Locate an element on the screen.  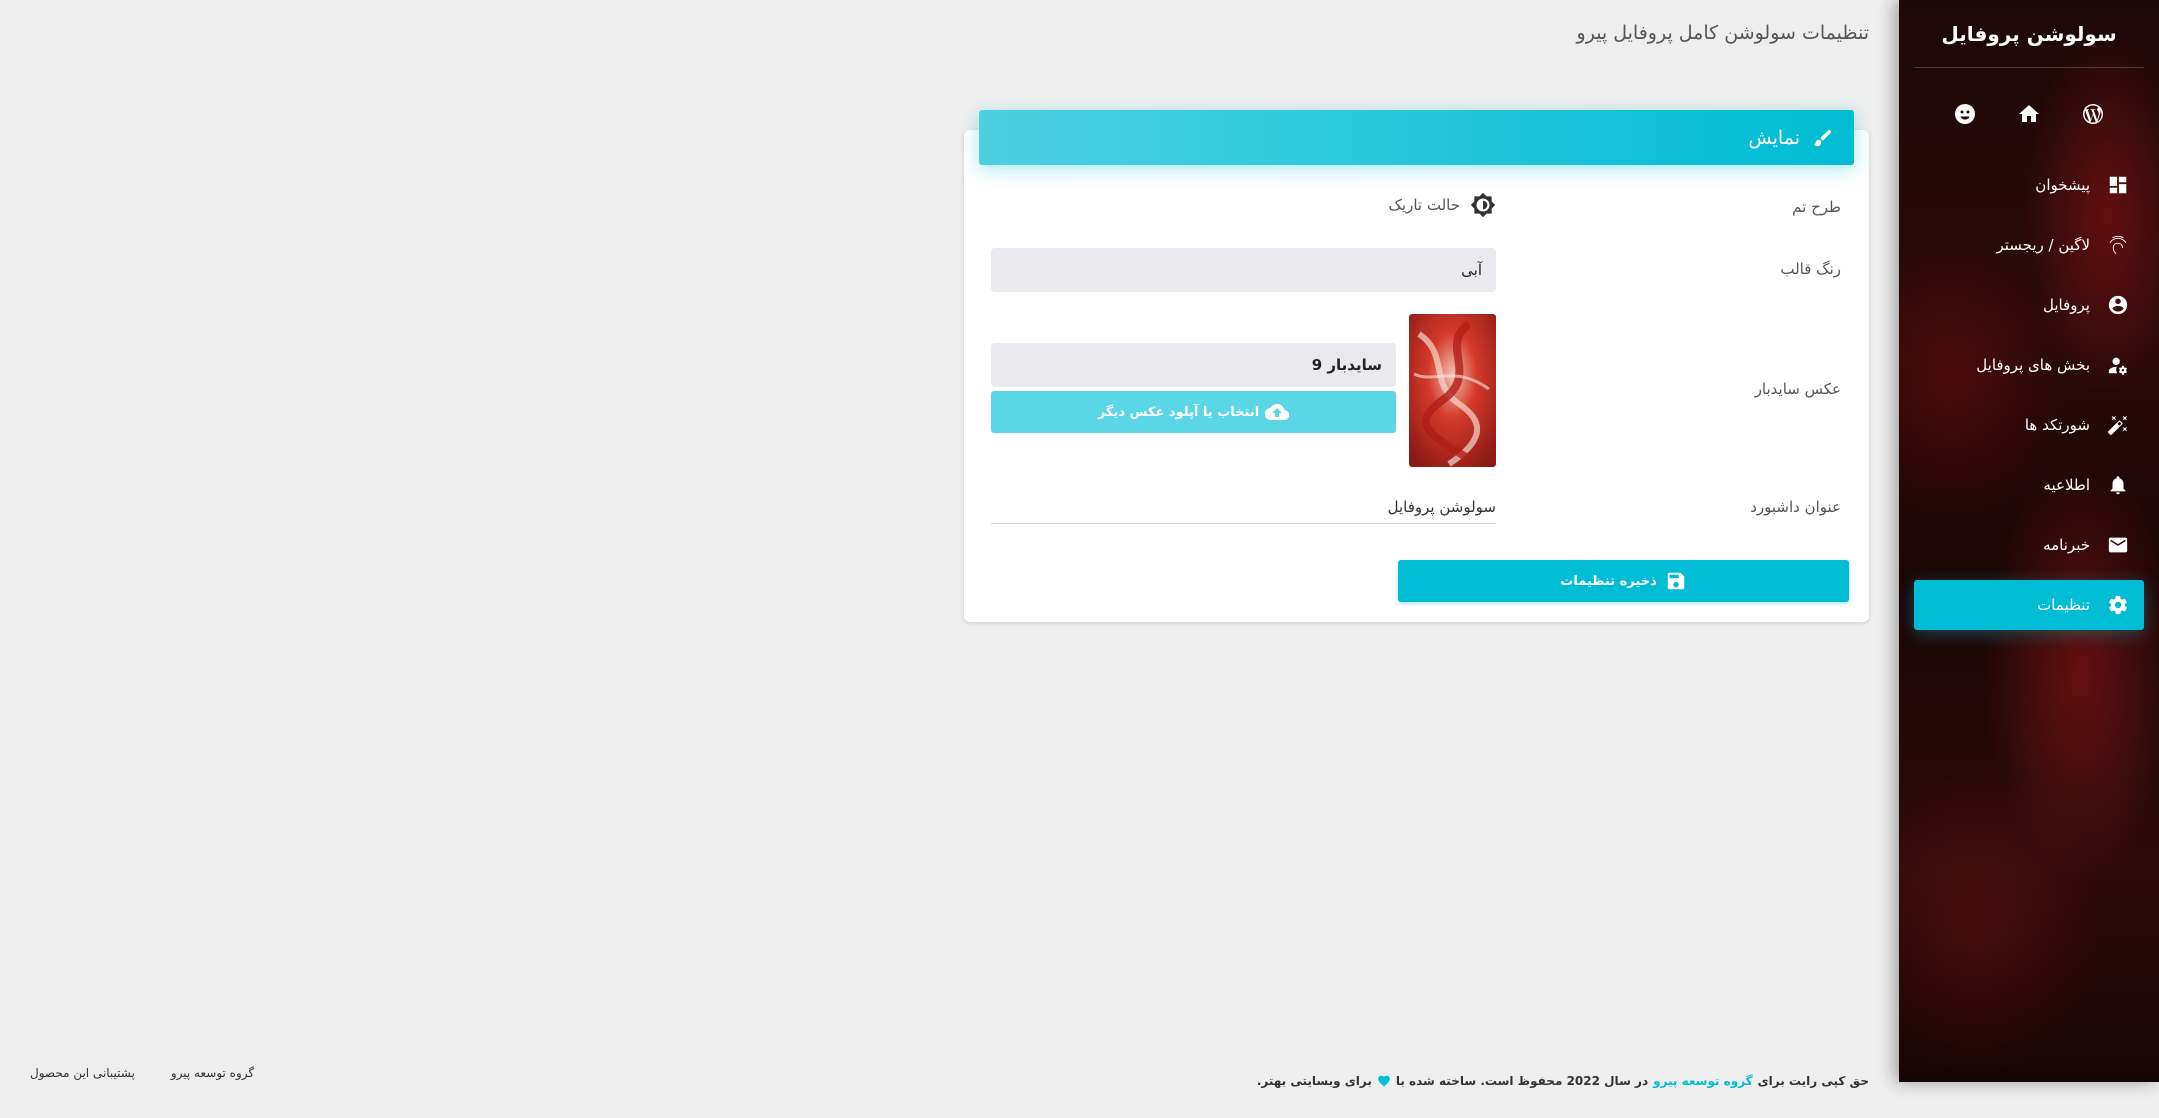
save-icon is located at coordinates (1675, 581).